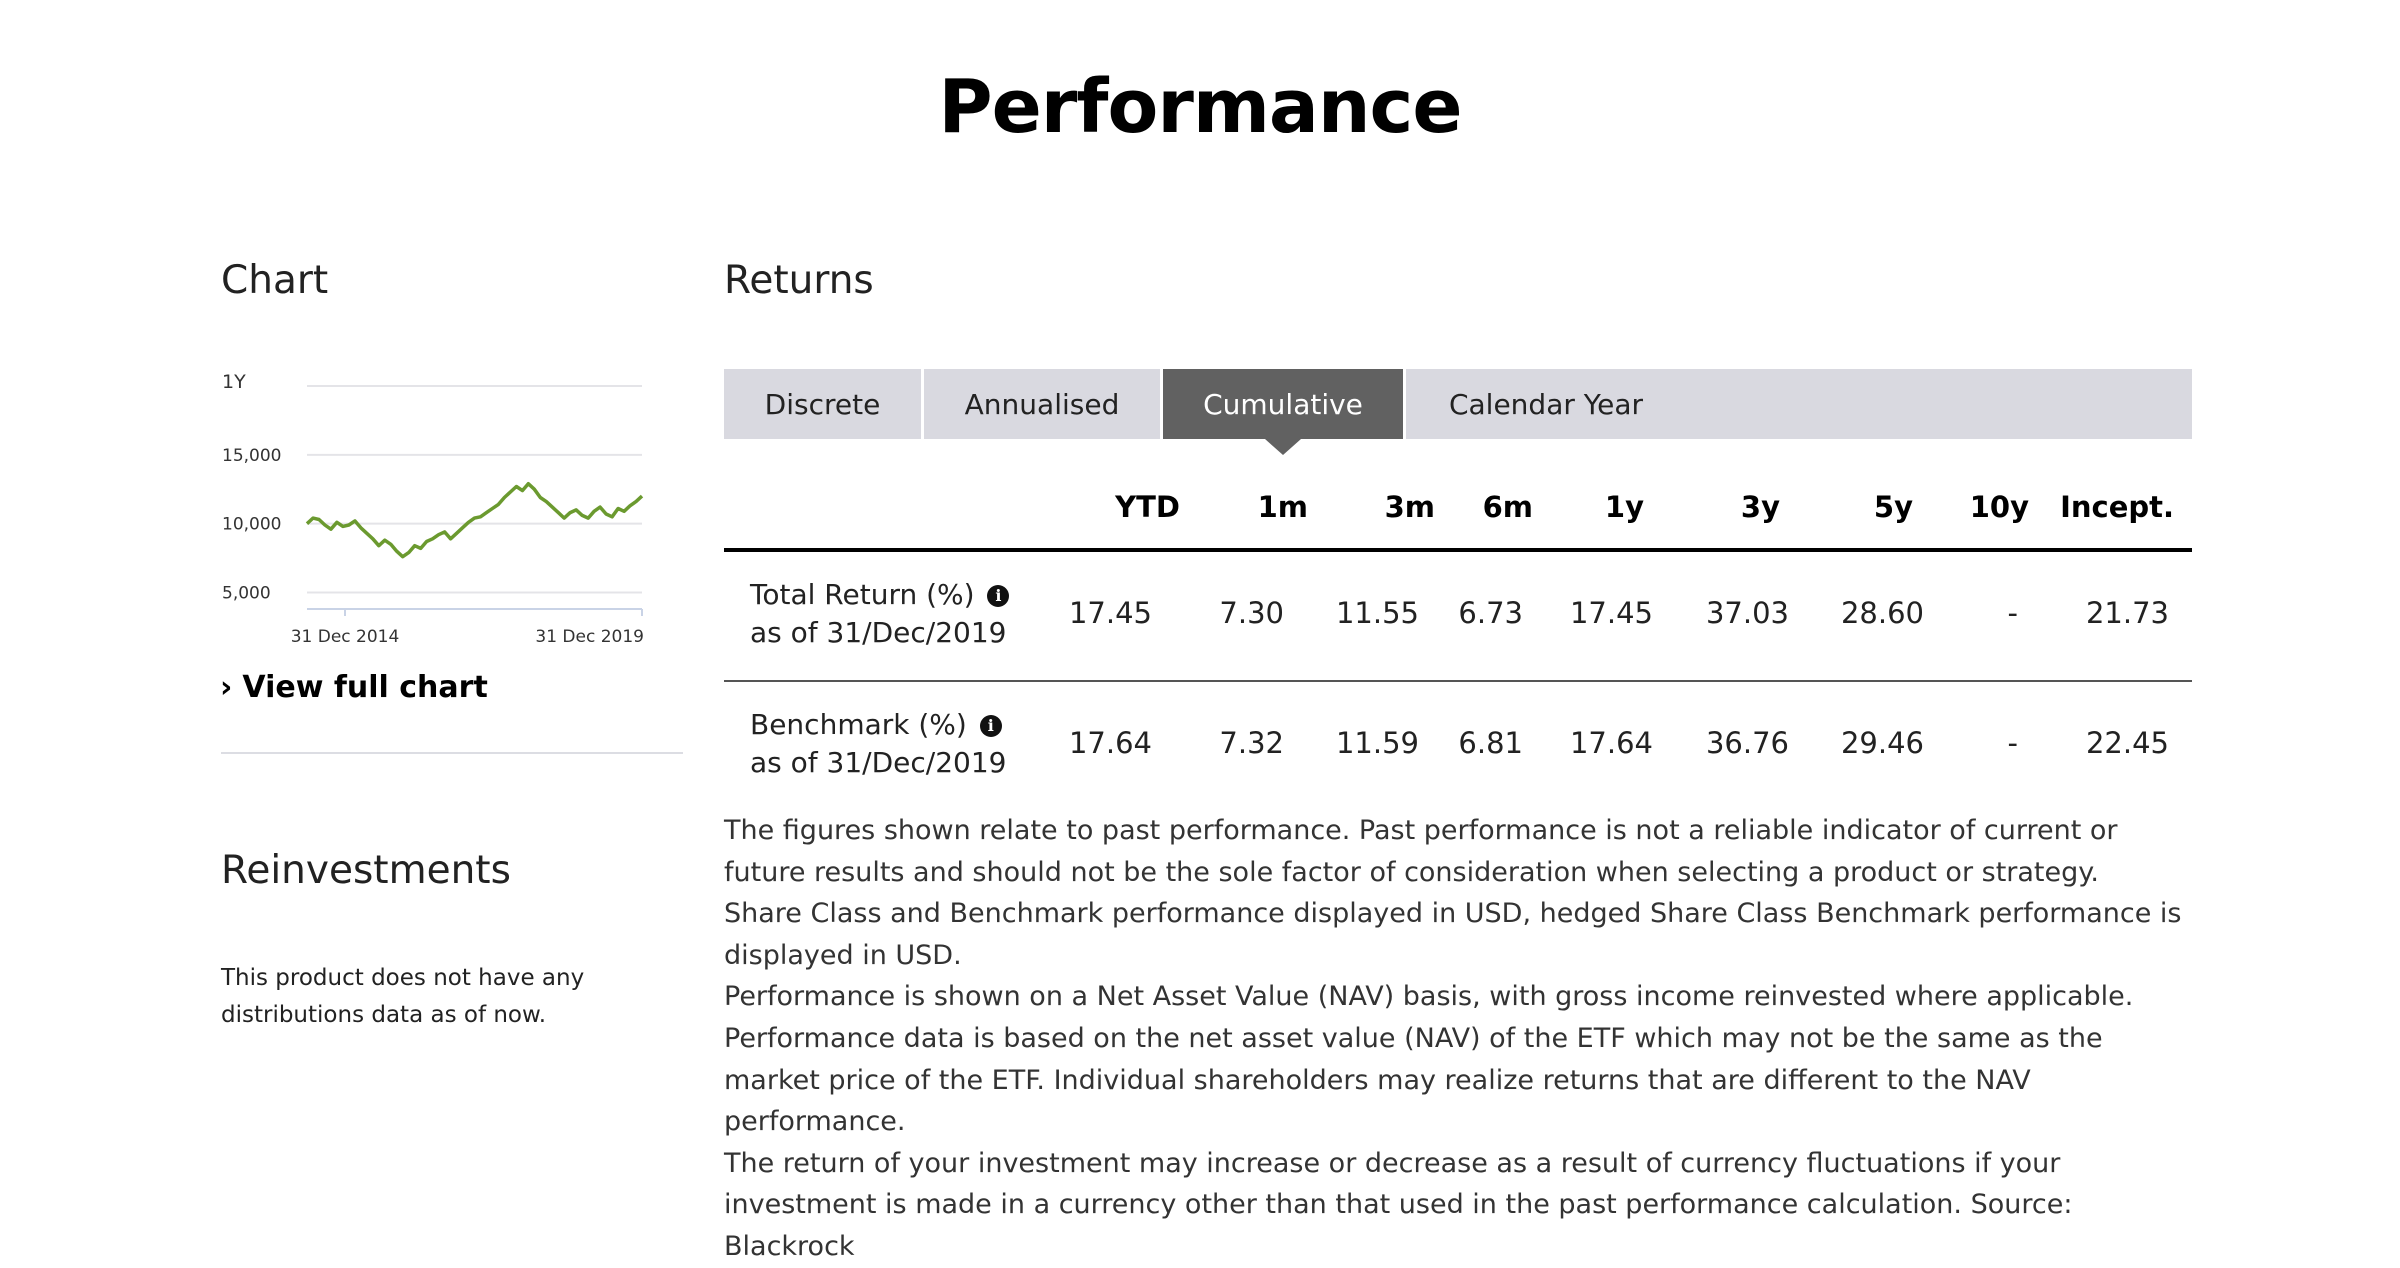 The width and height of the screenshot is (2400, 1268). Describe the element at coordinates (1999, 507) in the screenshot. I see `column-header-10y: 10y` at that location.